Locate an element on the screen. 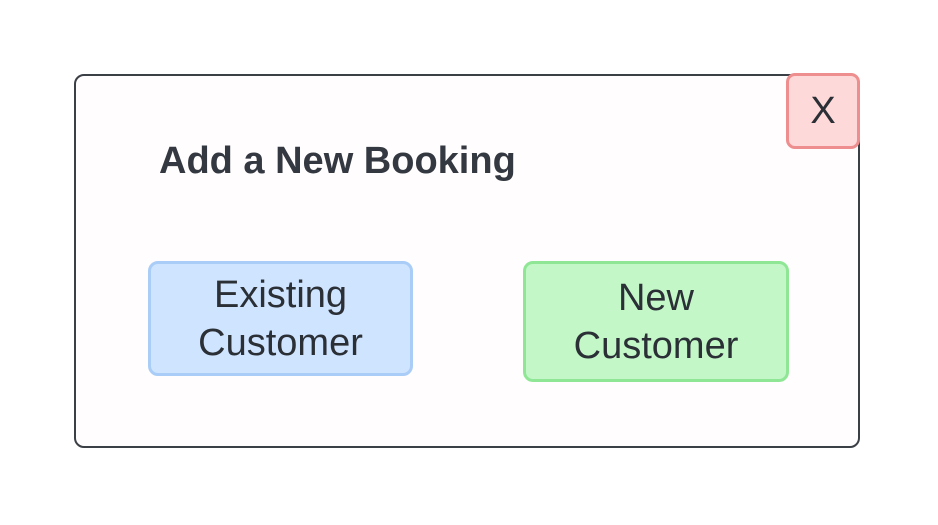  existing-customer-button: Existing Customer is located at coordinates (280, 318).